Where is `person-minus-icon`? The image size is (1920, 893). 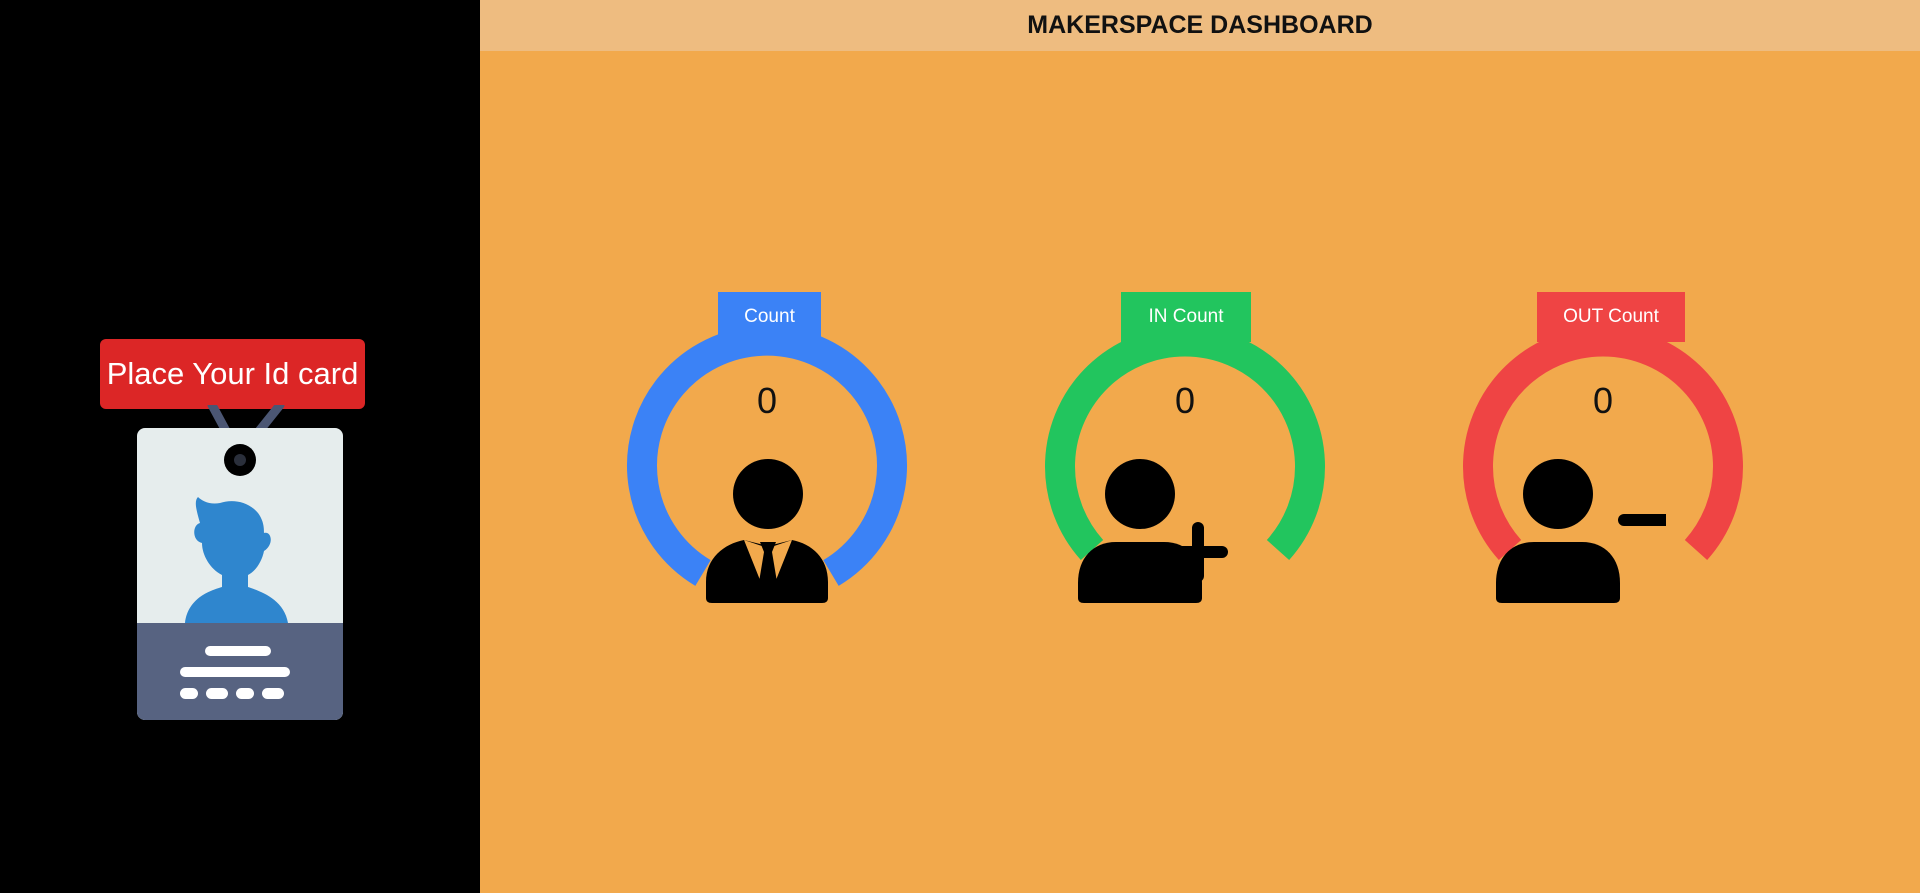 person-minus-icon is located at coordinates (1581, 531).